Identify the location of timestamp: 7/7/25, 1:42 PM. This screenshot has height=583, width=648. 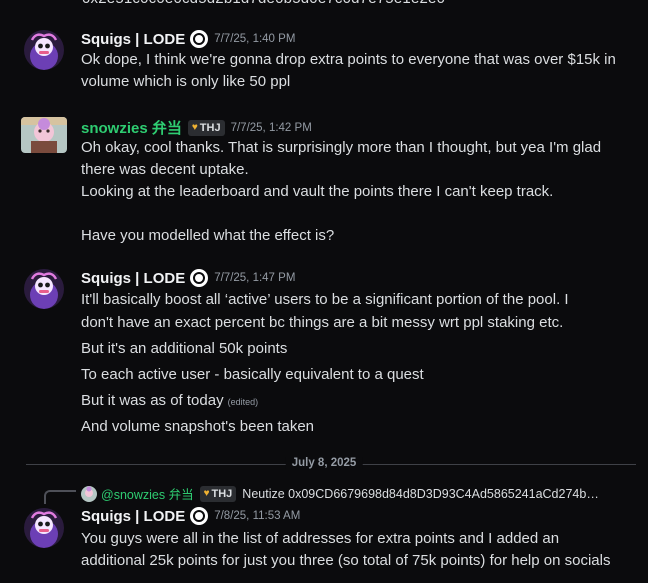
(271, 127).